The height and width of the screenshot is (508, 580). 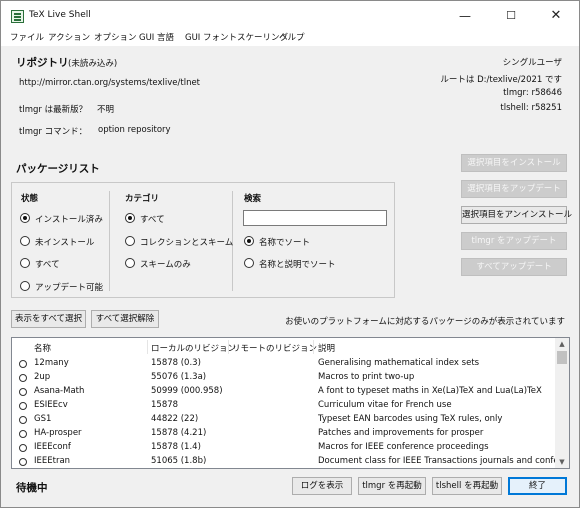 I want to click on category-all-radio, so click(x=130, y=218).